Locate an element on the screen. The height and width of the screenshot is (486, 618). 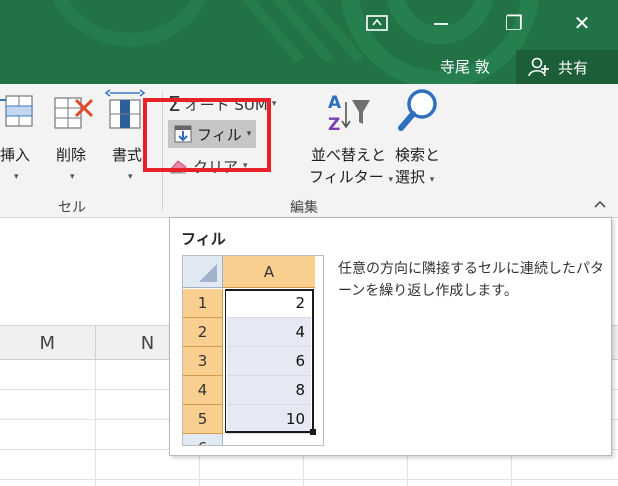
find-select-dropdown-icon: ▾ is located at coordinates (432, 180).